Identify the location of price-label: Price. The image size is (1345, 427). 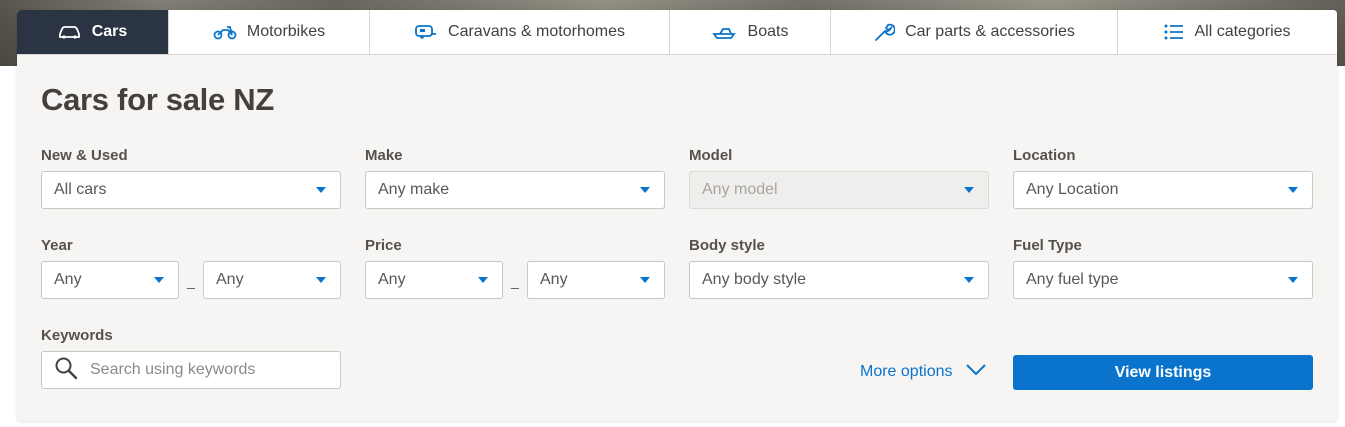
(383, 245).